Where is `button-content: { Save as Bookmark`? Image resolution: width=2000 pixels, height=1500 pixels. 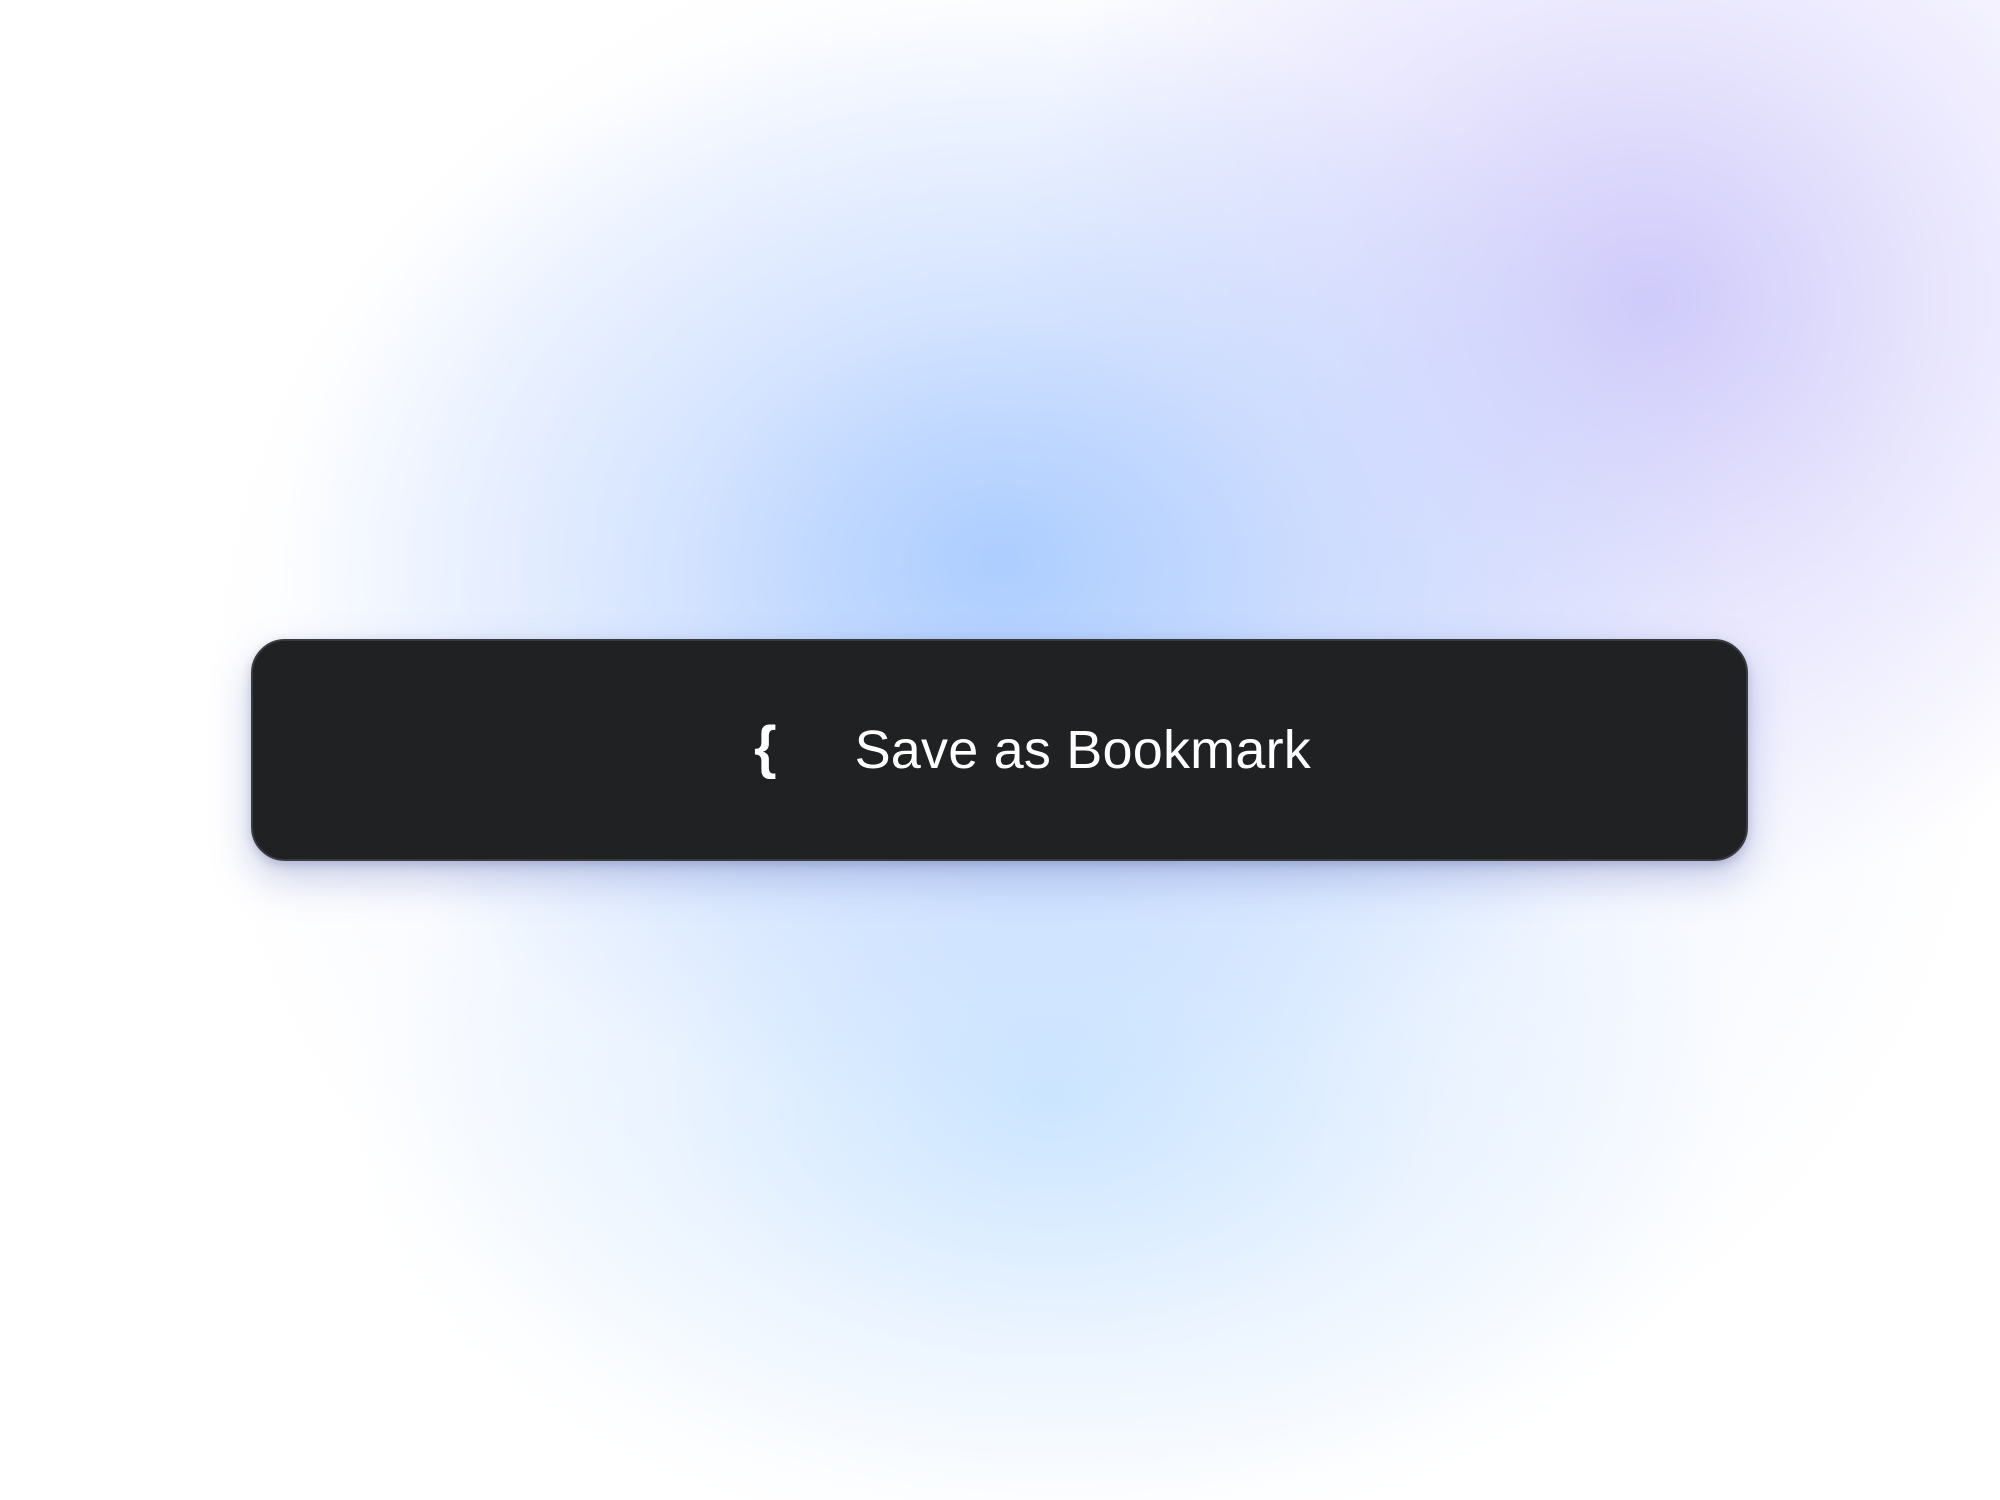
button-content: { Save as Bookmark is located at coordinates (1032, 747).